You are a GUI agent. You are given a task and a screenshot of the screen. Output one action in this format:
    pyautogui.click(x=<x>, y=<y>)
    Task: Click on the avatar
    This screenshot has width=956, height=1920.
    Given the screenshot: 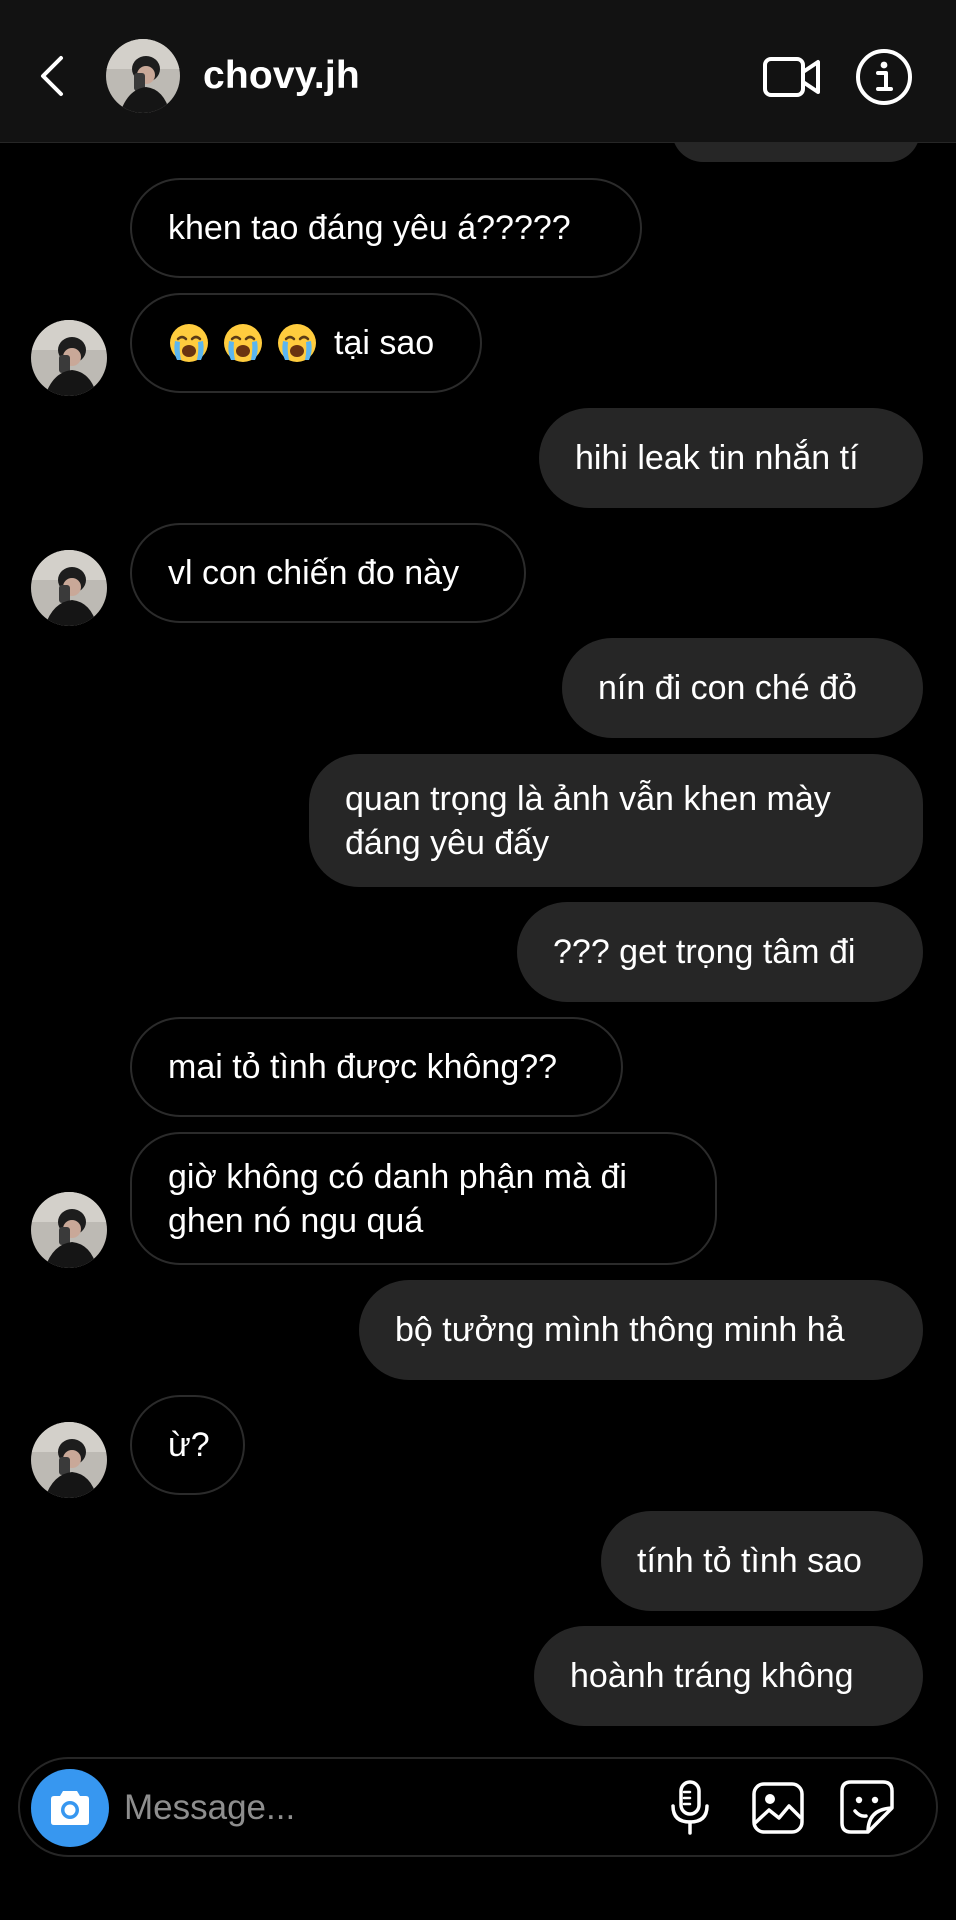 What is the action you would take?
    pyautogui.click(x=143, y=76)
    